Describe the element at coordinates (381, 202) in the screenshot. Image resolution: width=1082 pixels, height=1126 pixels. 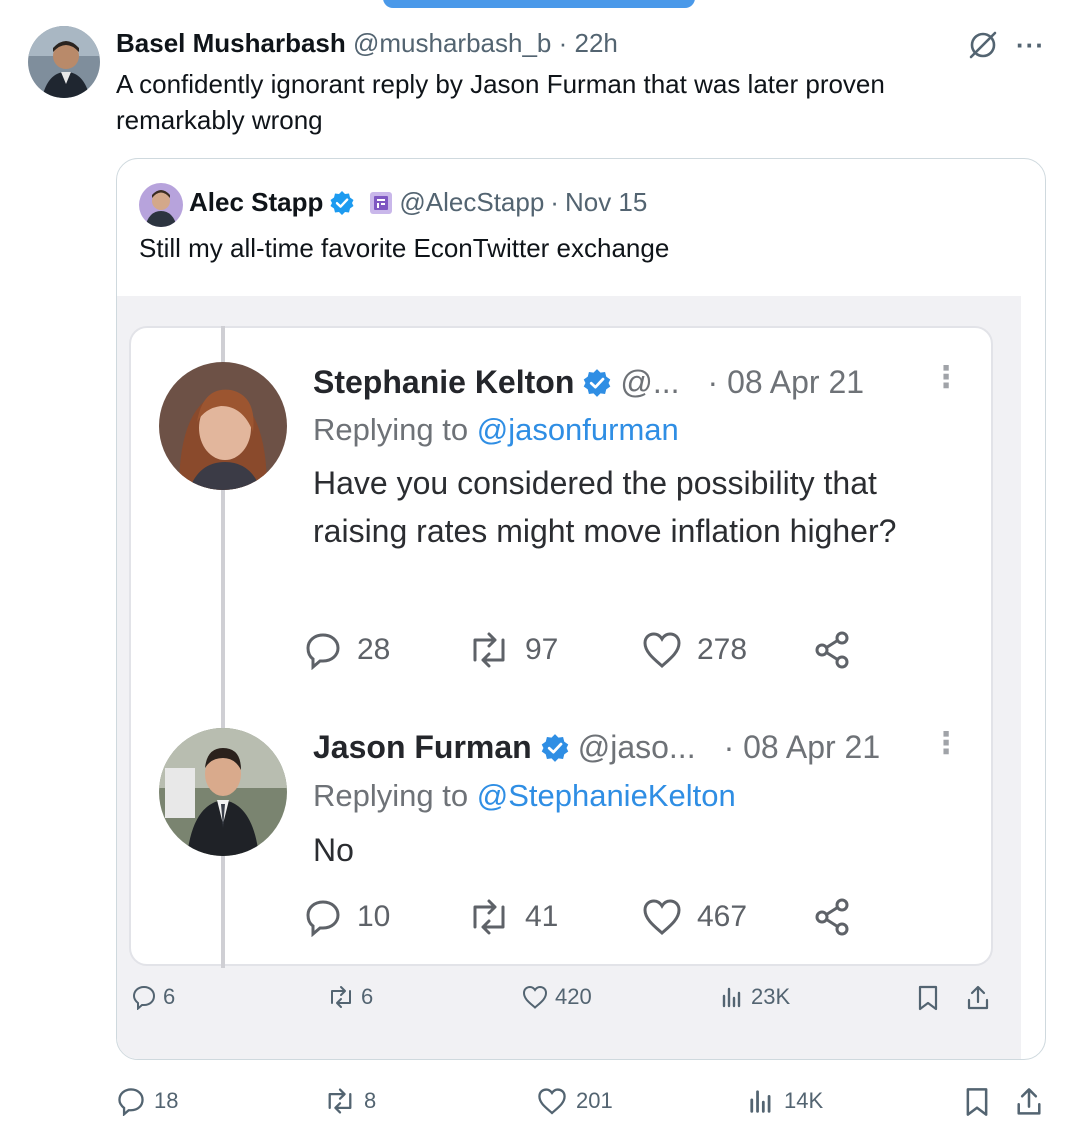
I see `affiliation-badge-icon` at that location.